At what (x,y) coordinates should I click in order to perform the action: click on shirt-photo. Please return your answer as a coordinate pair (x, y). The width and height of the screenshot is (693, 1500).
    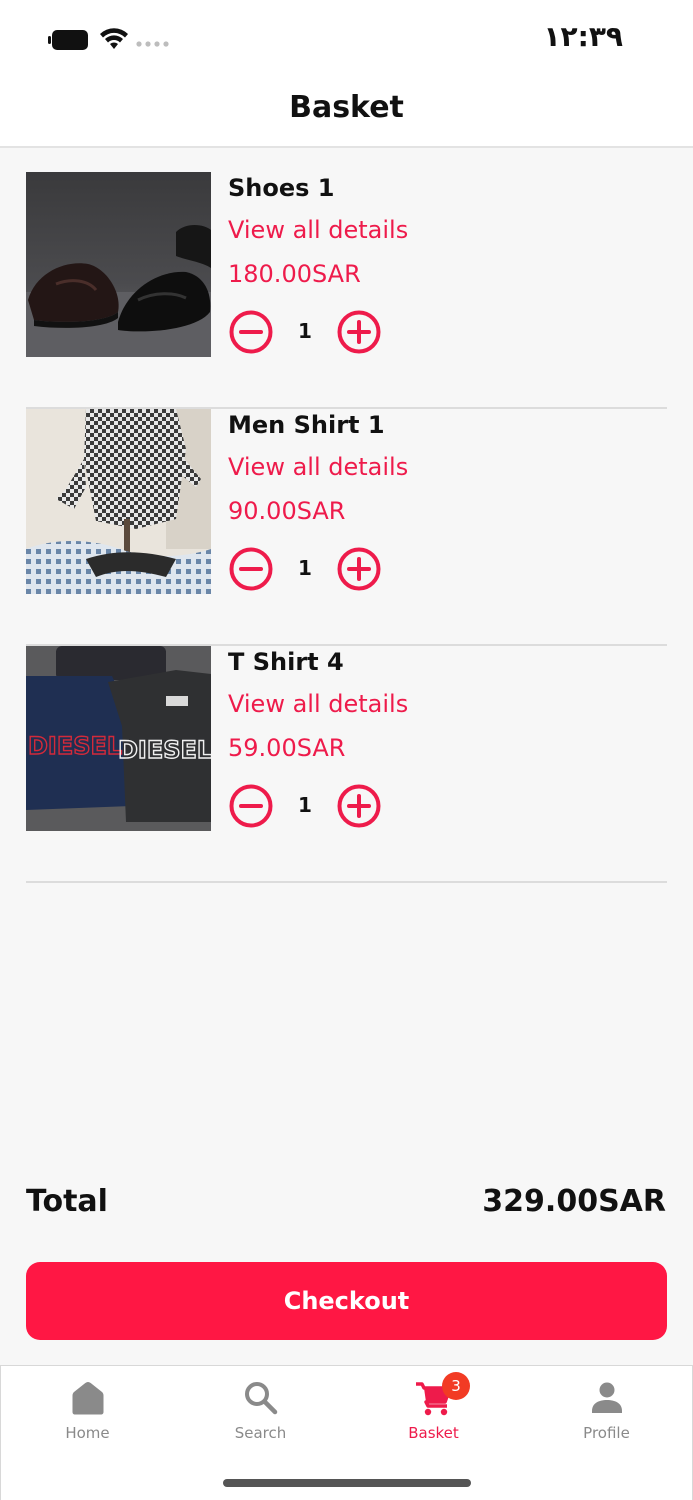
    Looking at the image, I should click on (118, 501).